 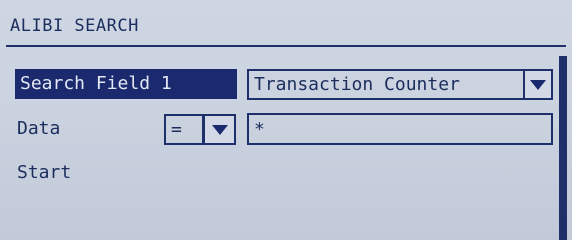 What do you see at coordinates (176, 129) in the screenshot?
I see `data-operator-value: =` at bounding box center [176, 129].